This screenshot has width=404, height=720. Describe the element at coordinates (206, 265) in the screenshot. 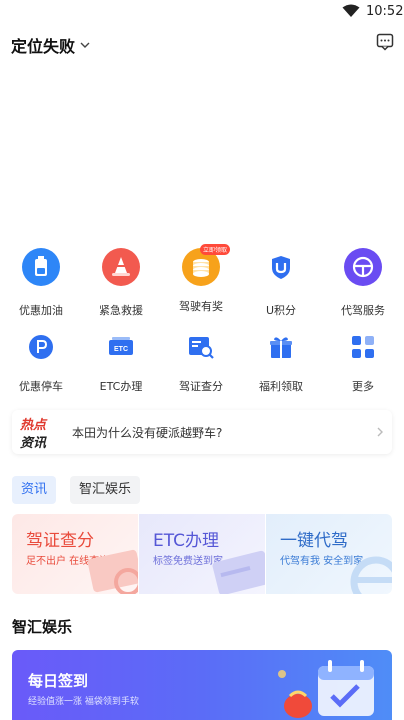

I see `coin-stack-icon-wrap: 立即领取` at that location.